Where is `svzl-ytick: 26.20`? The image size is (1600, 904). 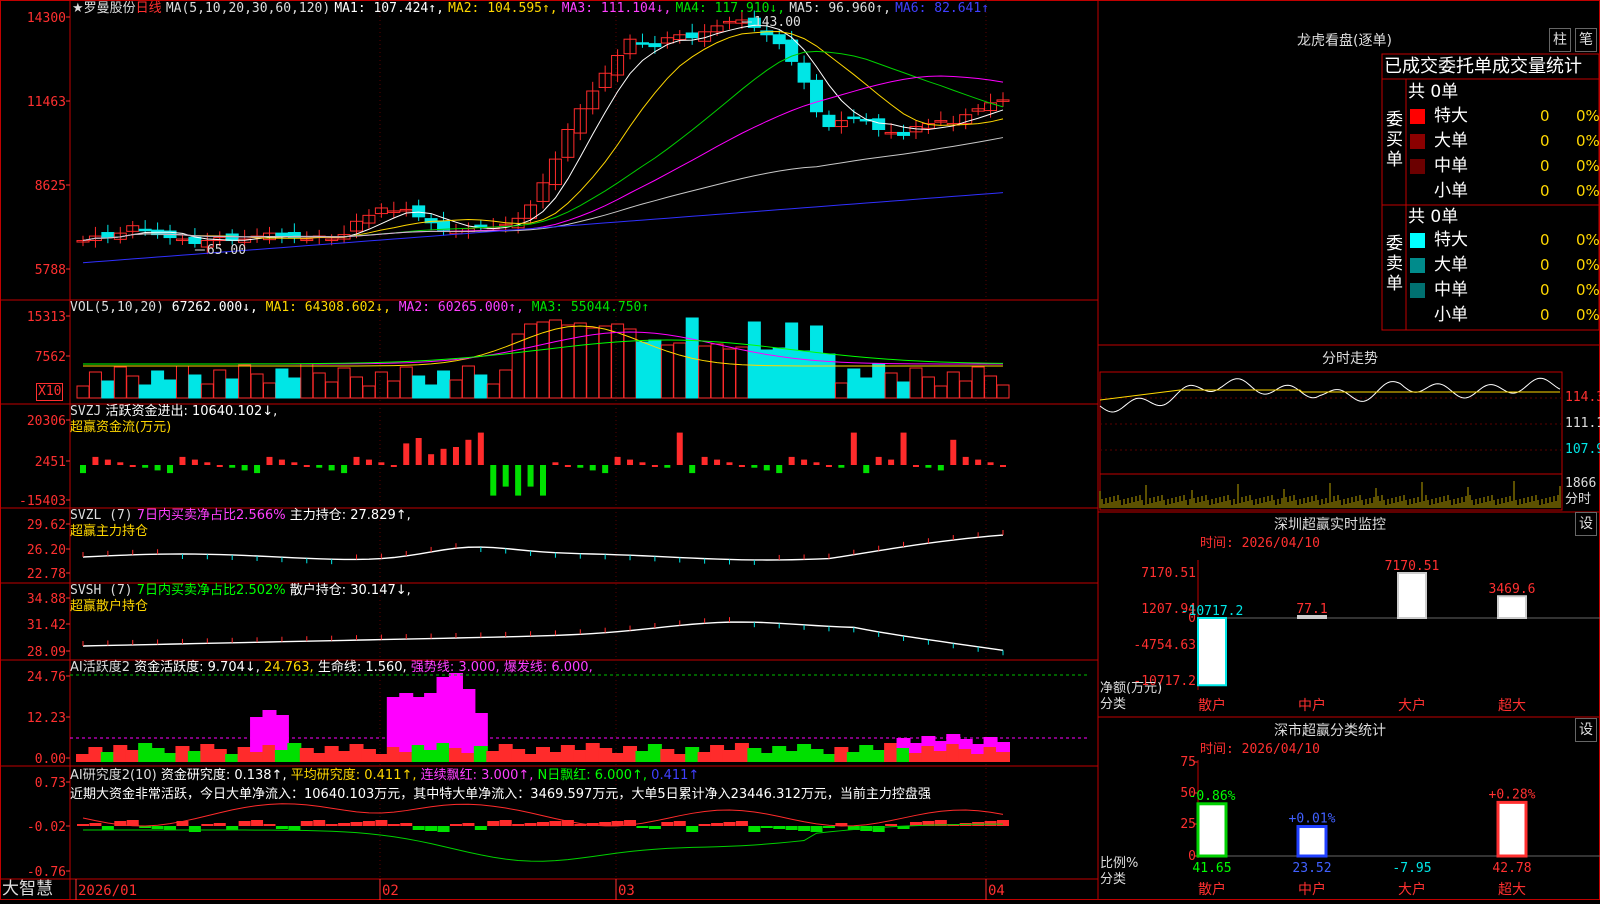 svzl-ytick: 26.20 is located at coordinates (46, 550).